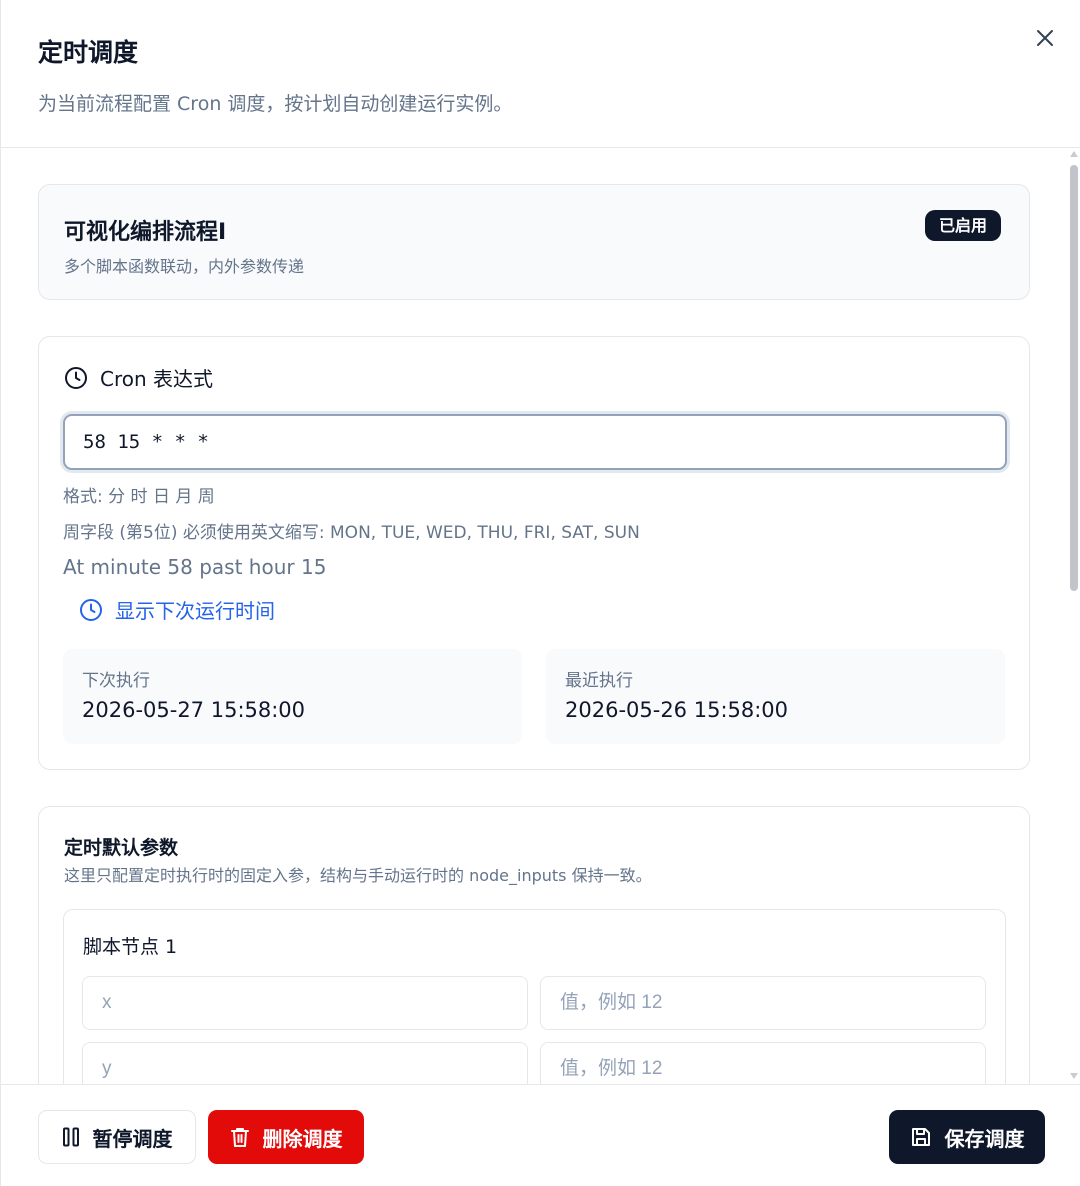  What do you see at coordinates (534, 996) in the screenshot?
I see `node-params-card: 脚本节点 1` at bounding box center [534, 996].